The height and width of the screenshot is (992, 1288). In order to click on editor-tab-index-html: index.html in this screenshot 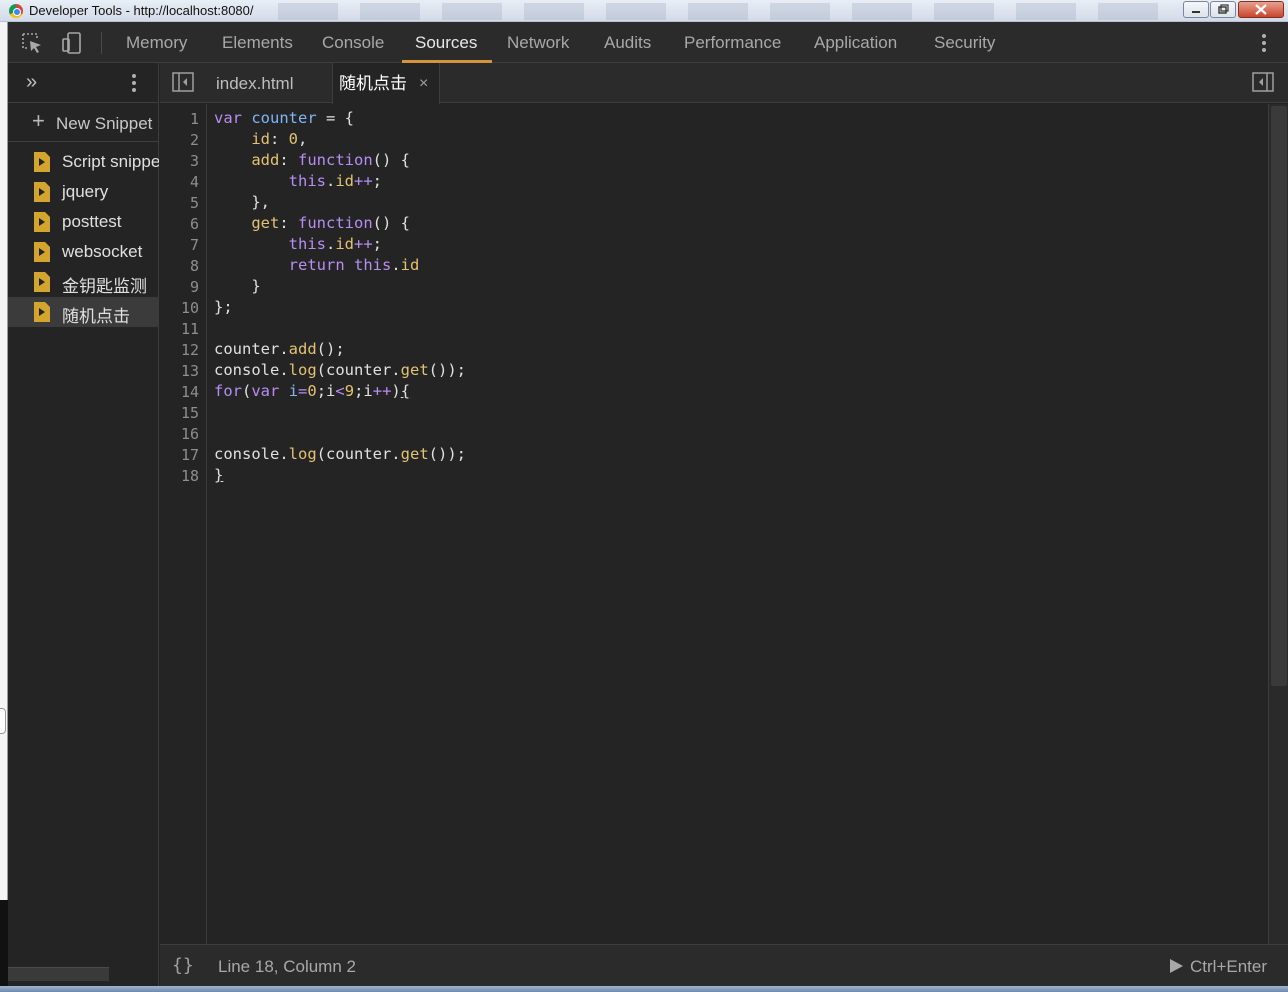, I will do `click(254, 83)`.